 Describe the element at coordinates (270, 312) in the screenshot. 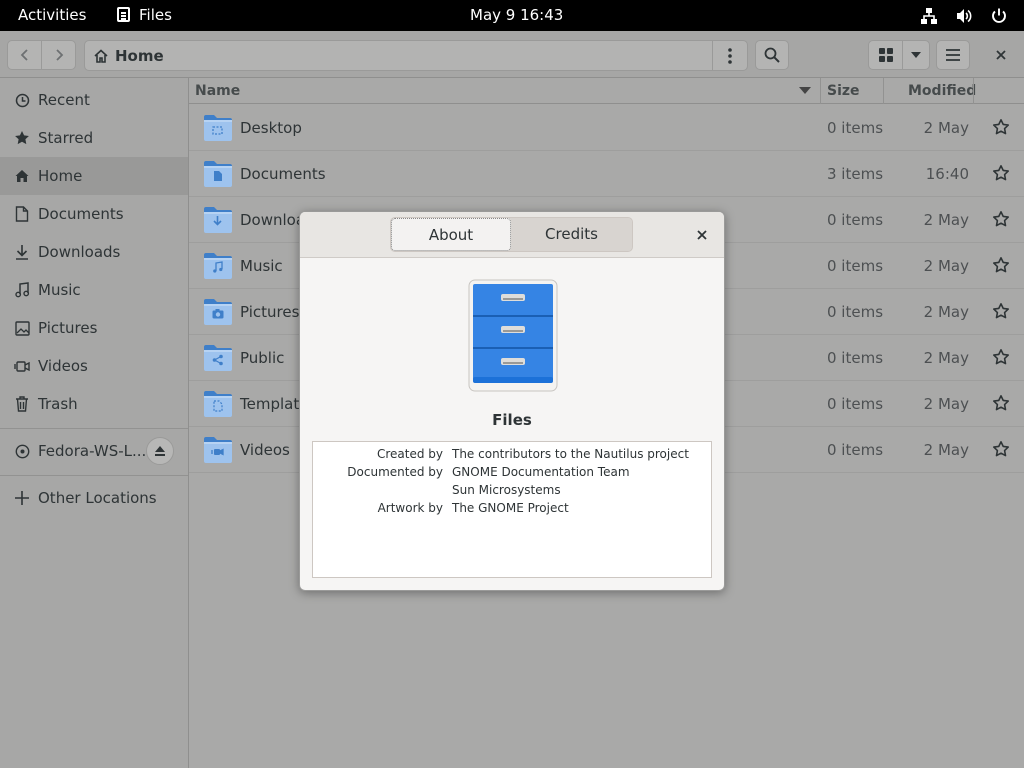

I see `file-name: Pictures` at that location.